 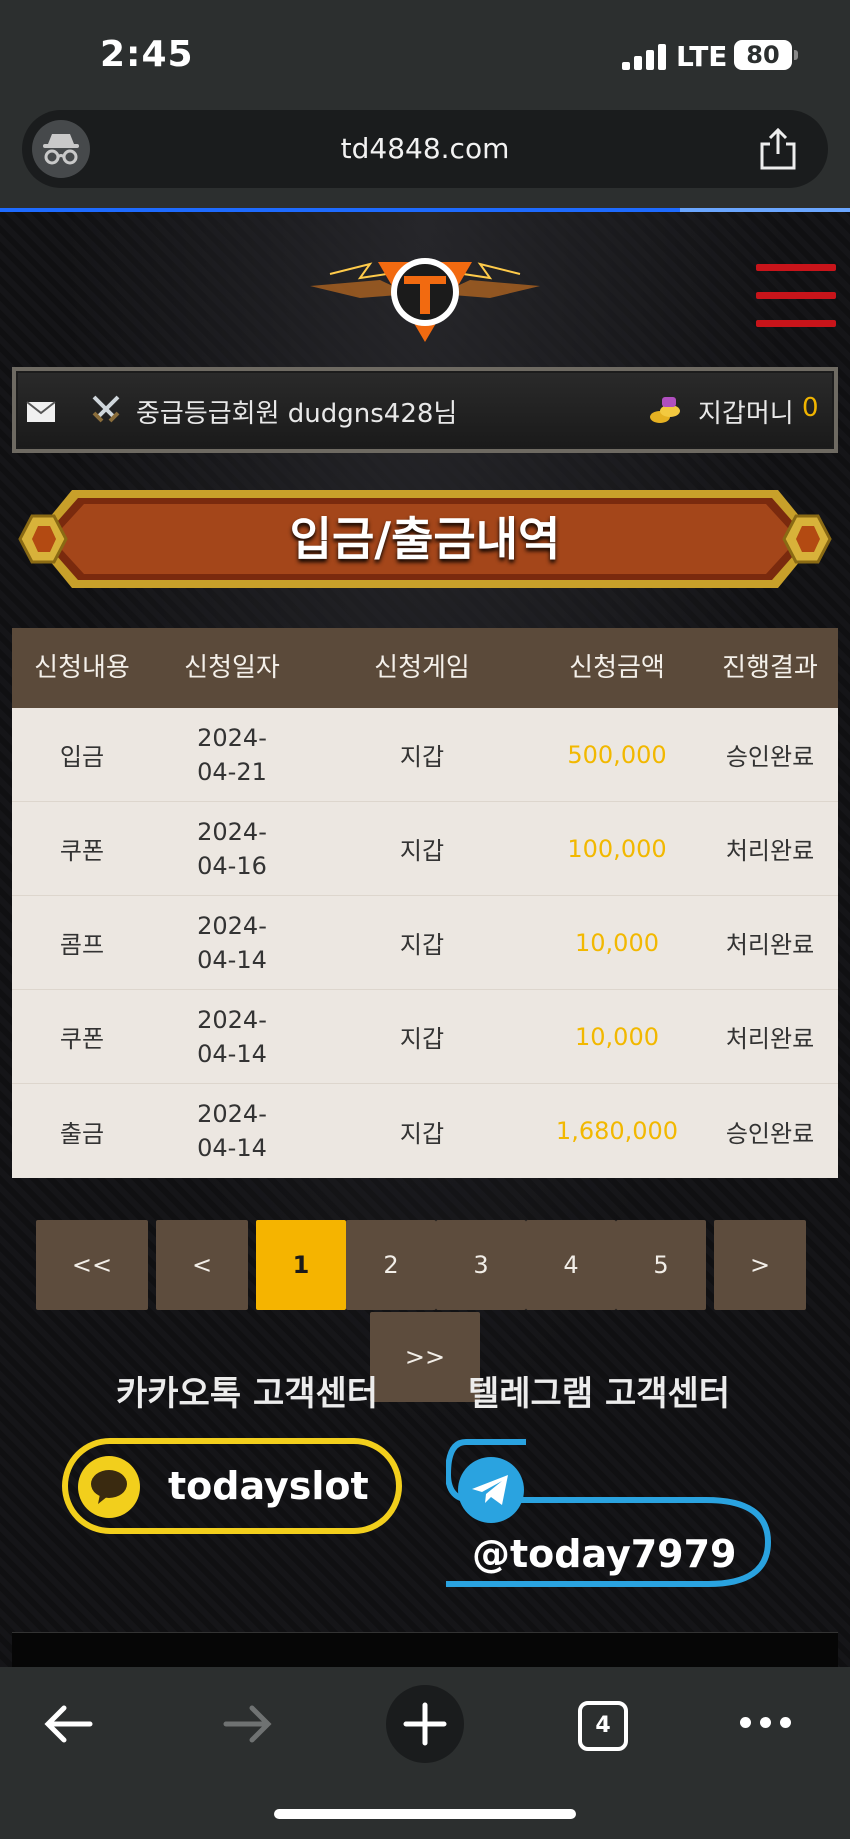 I want to click on browser-bottom-bar: 4, so click(x=425, y=1753).